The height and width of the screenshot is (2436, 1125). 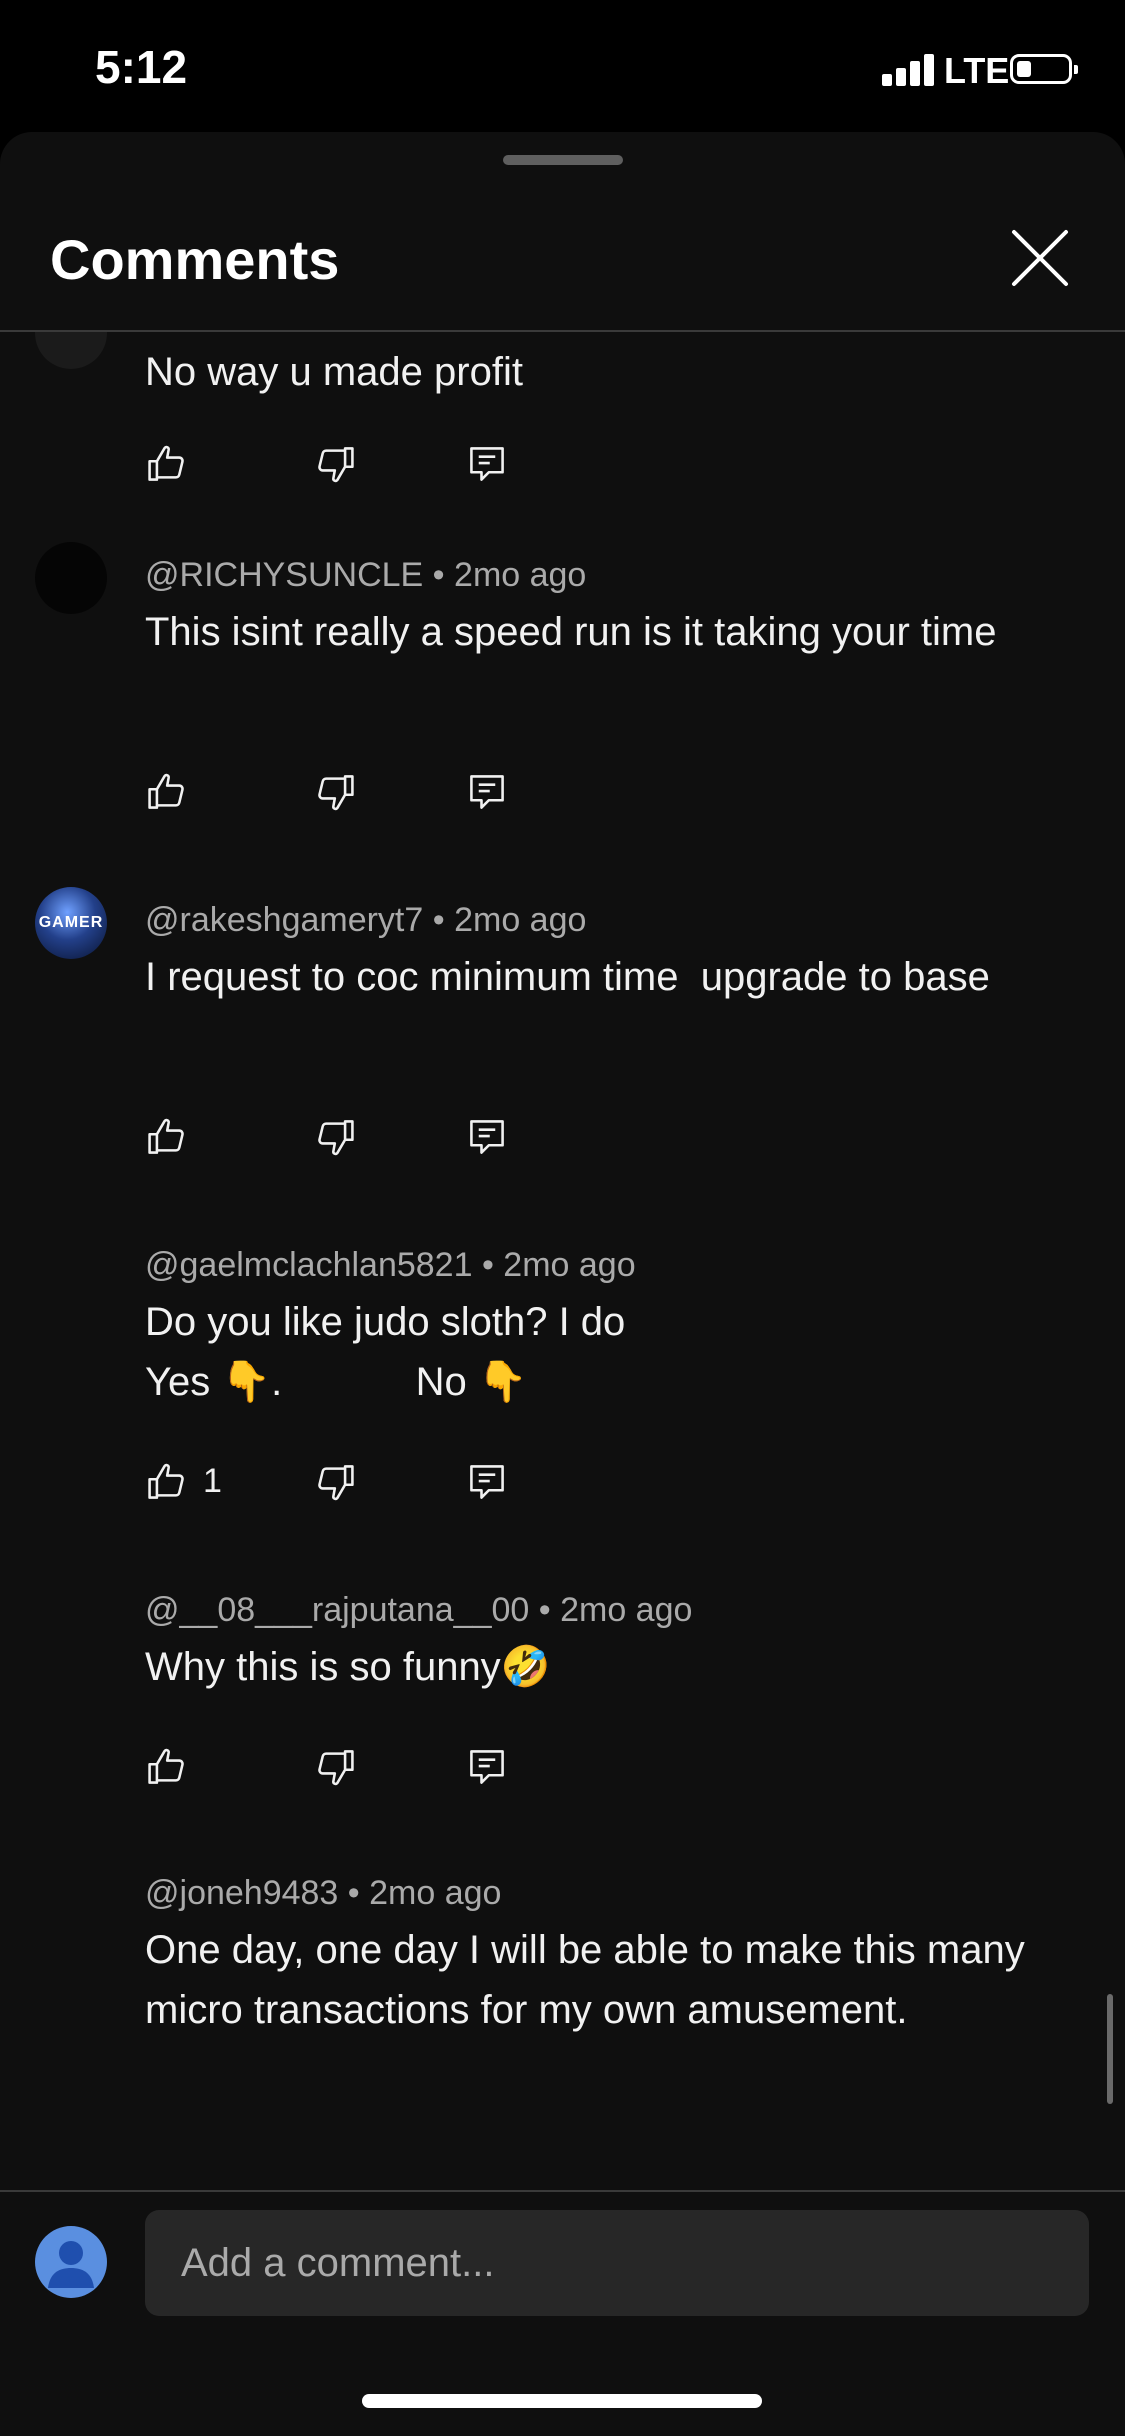 I want to click on network-label: LTE, so click(x=977, y=70).